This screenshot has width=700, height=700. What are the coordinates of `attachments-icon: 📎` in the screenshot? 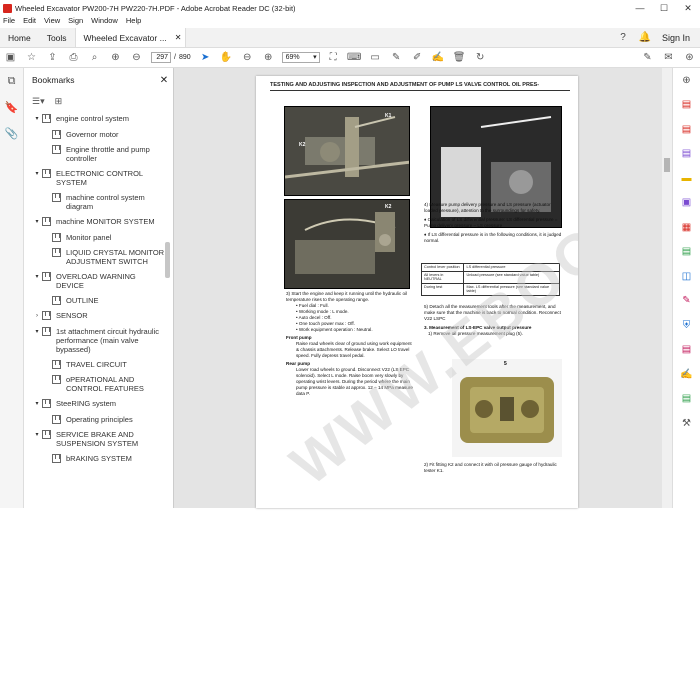 It's located at (11, 133).